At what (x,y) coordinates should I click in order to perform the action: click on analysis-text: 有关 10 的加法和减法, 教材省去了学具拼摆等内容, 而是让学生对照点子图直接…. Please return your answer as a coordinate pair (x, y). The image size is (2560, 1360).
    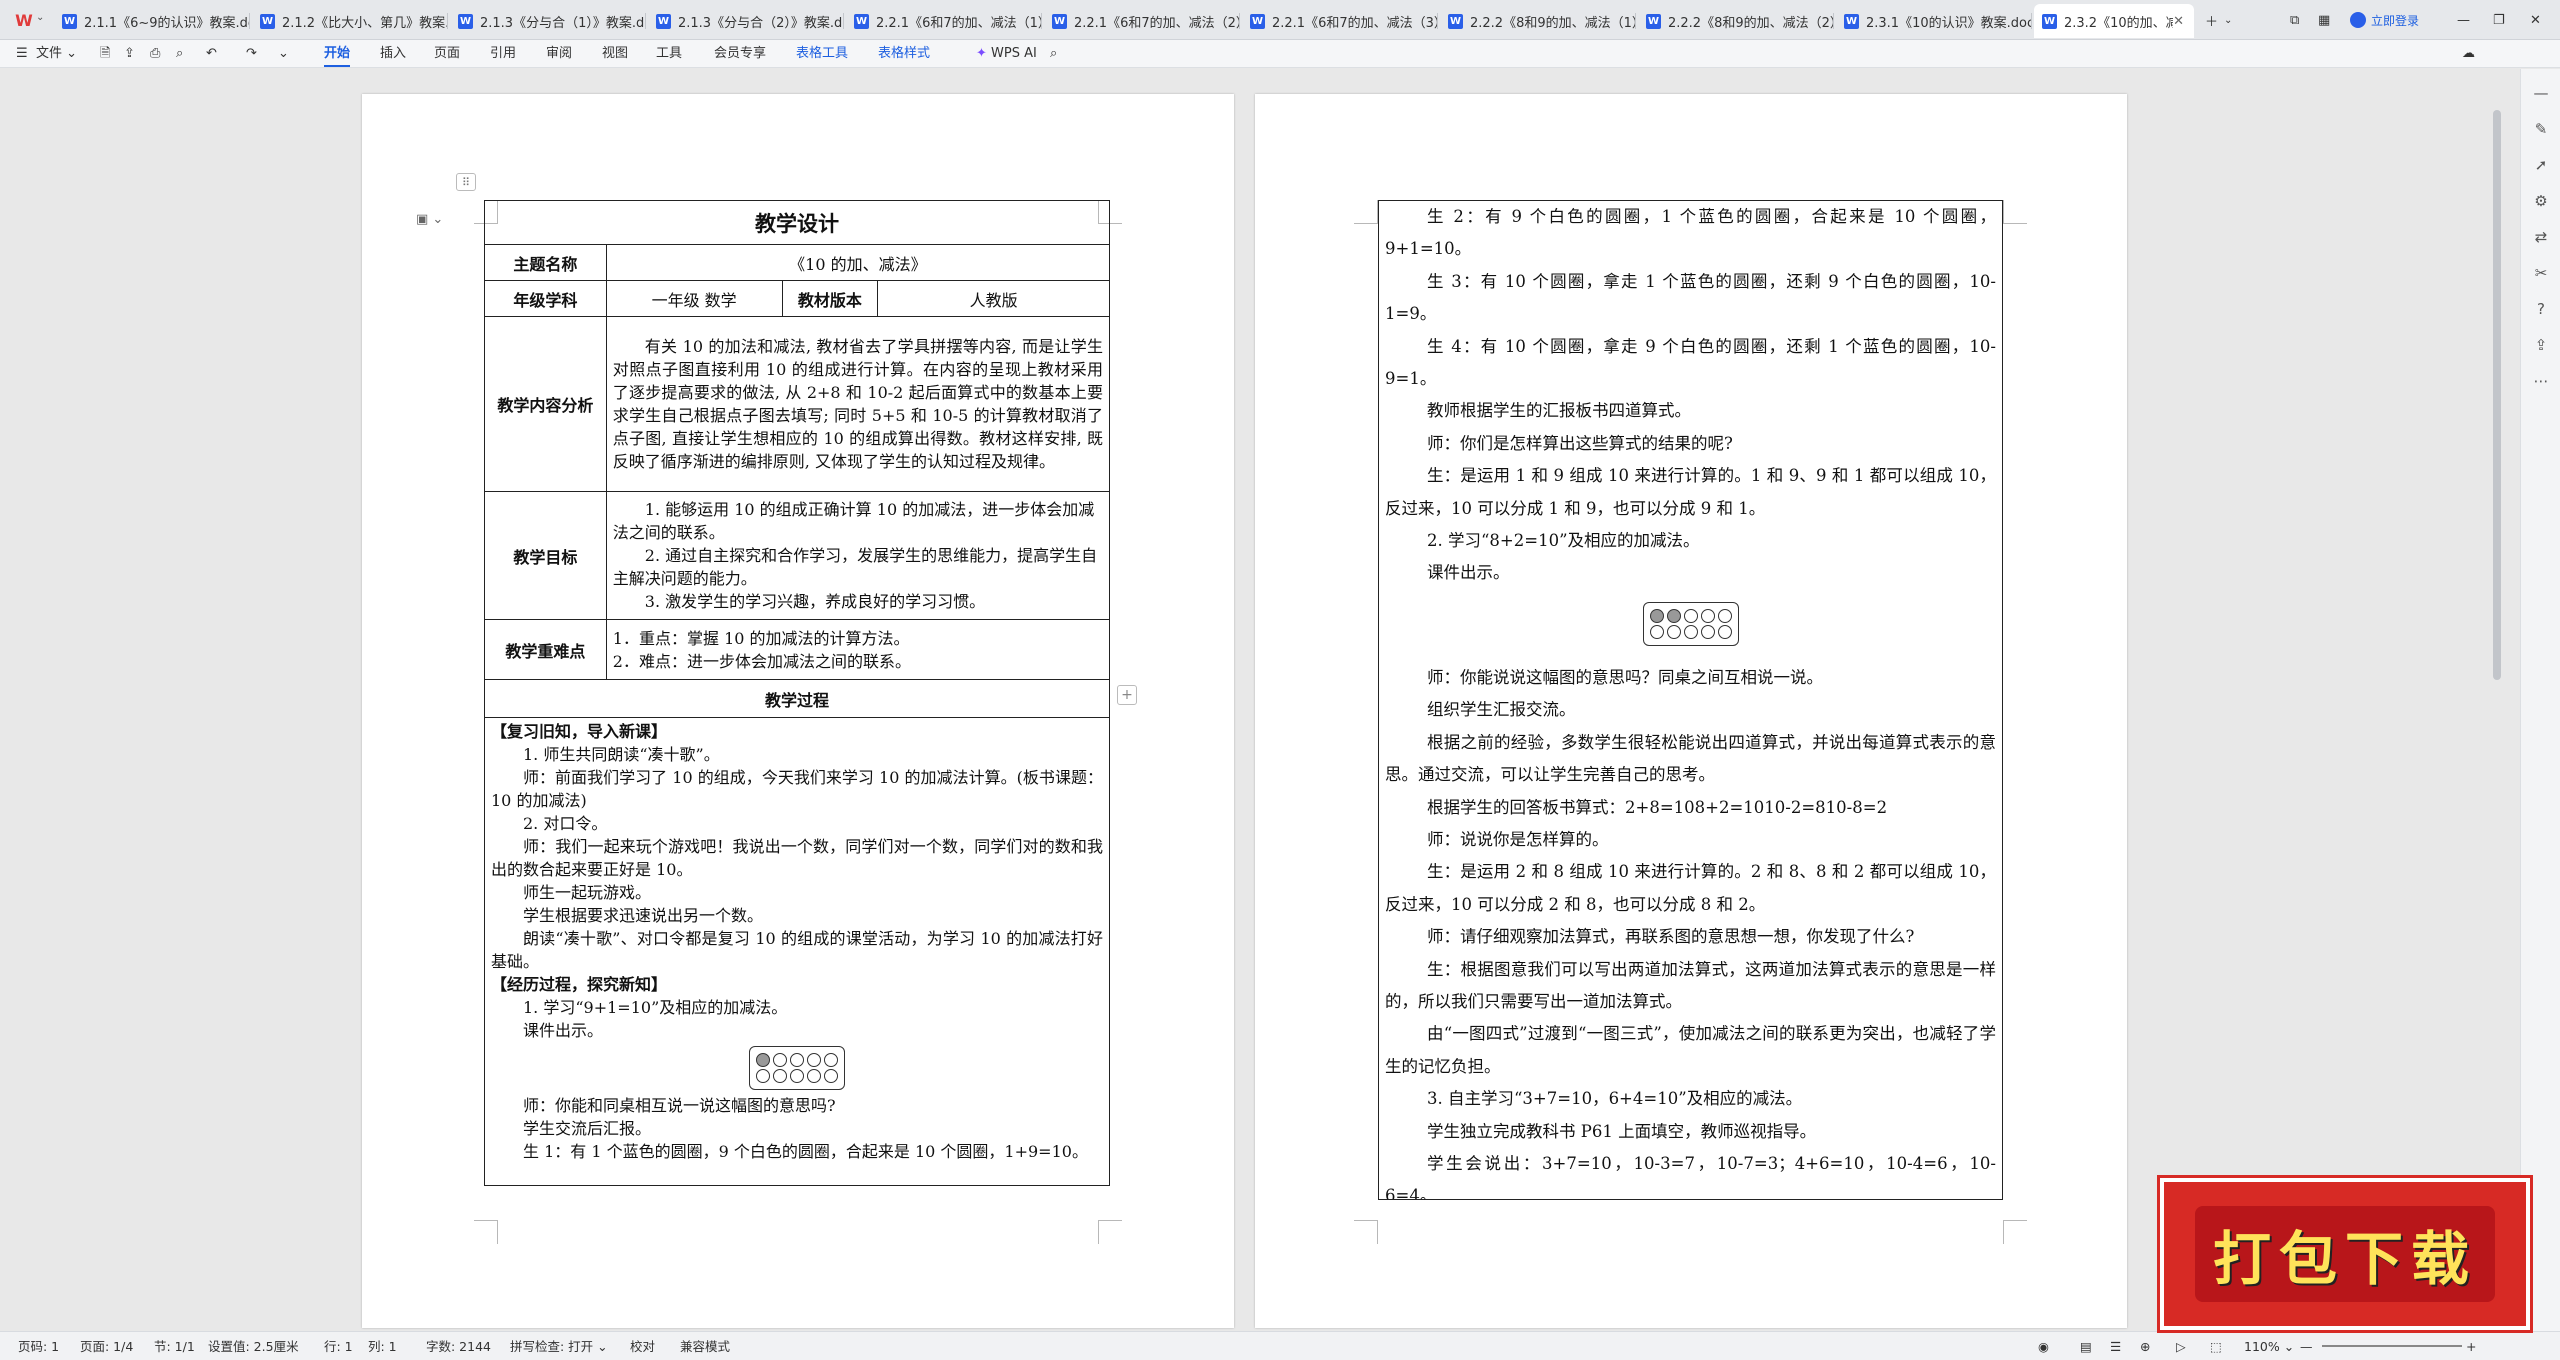
    Looking at the image, I should click on (858, 404).